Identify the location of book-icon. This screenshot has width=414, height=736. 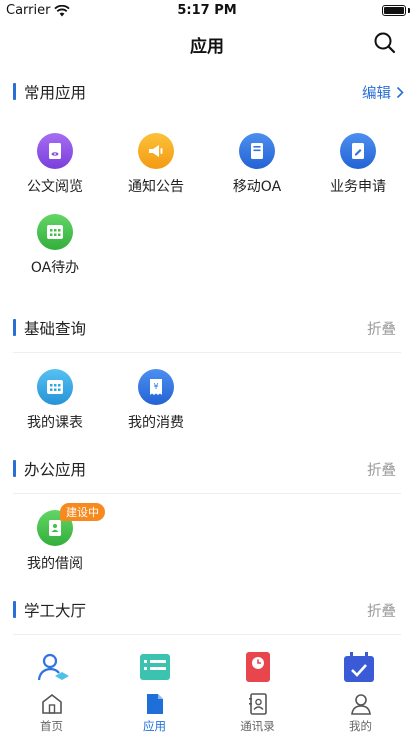
(257, 151).